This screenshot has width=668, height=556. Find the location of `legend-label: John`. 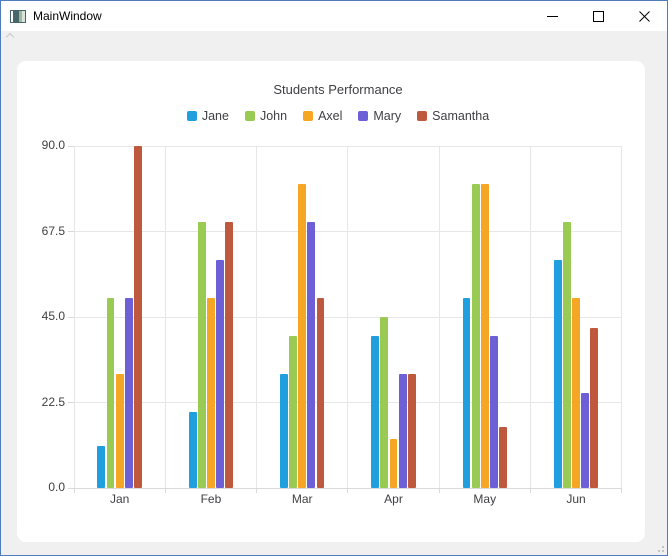

legend-label: John is located at coordinates (273, 116).